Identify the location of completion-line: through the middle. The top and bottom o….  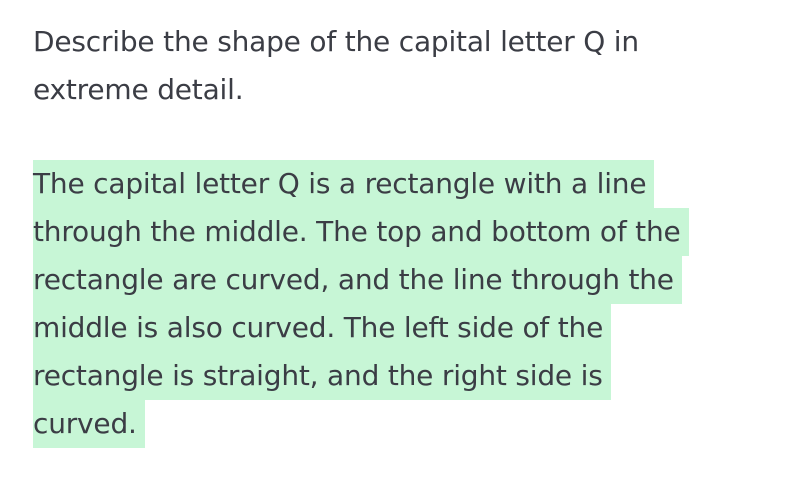
(361, 232).